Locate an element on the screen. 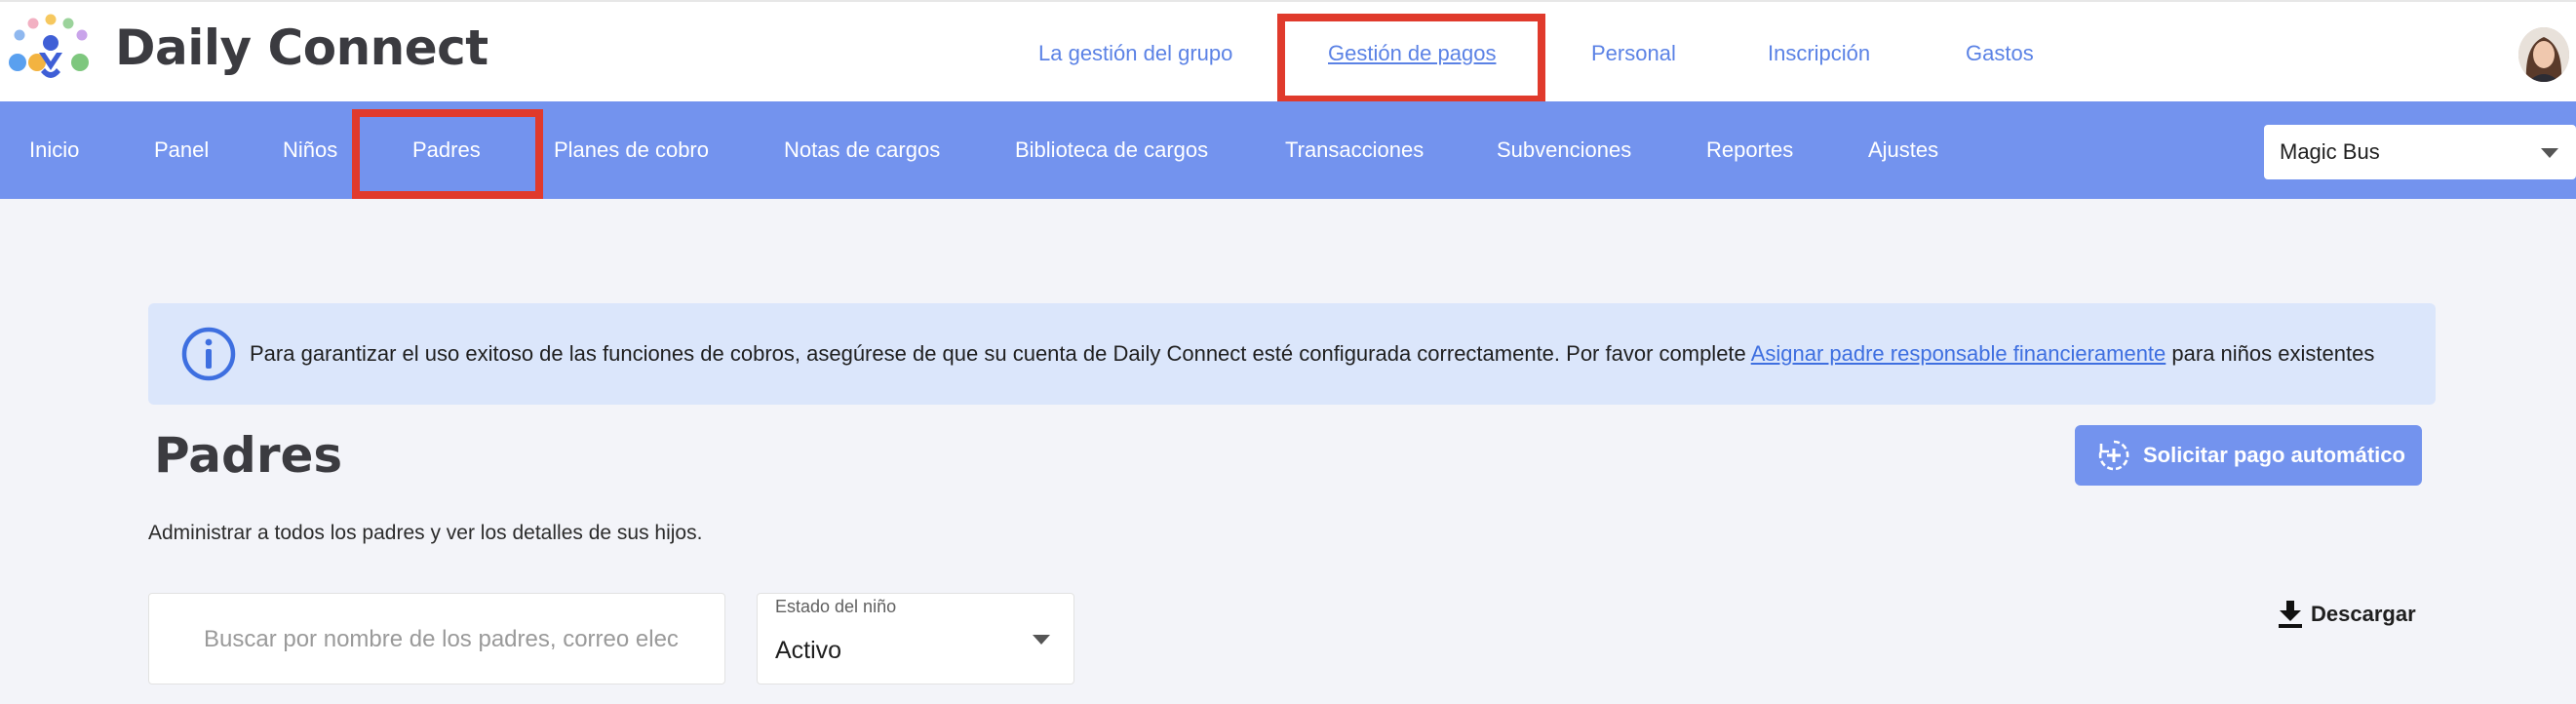 The image size is (2576, 704). request-autopay-button: Solicitar pago automático is located at coordinates (2248, 456).